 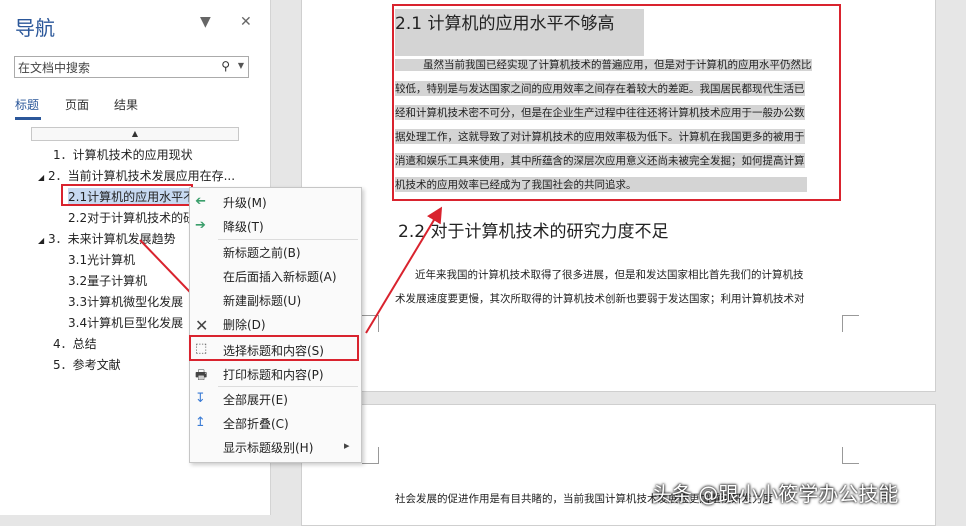 I want to click on submenu-arrow-icon: ▸, so click(x=347, y=445).